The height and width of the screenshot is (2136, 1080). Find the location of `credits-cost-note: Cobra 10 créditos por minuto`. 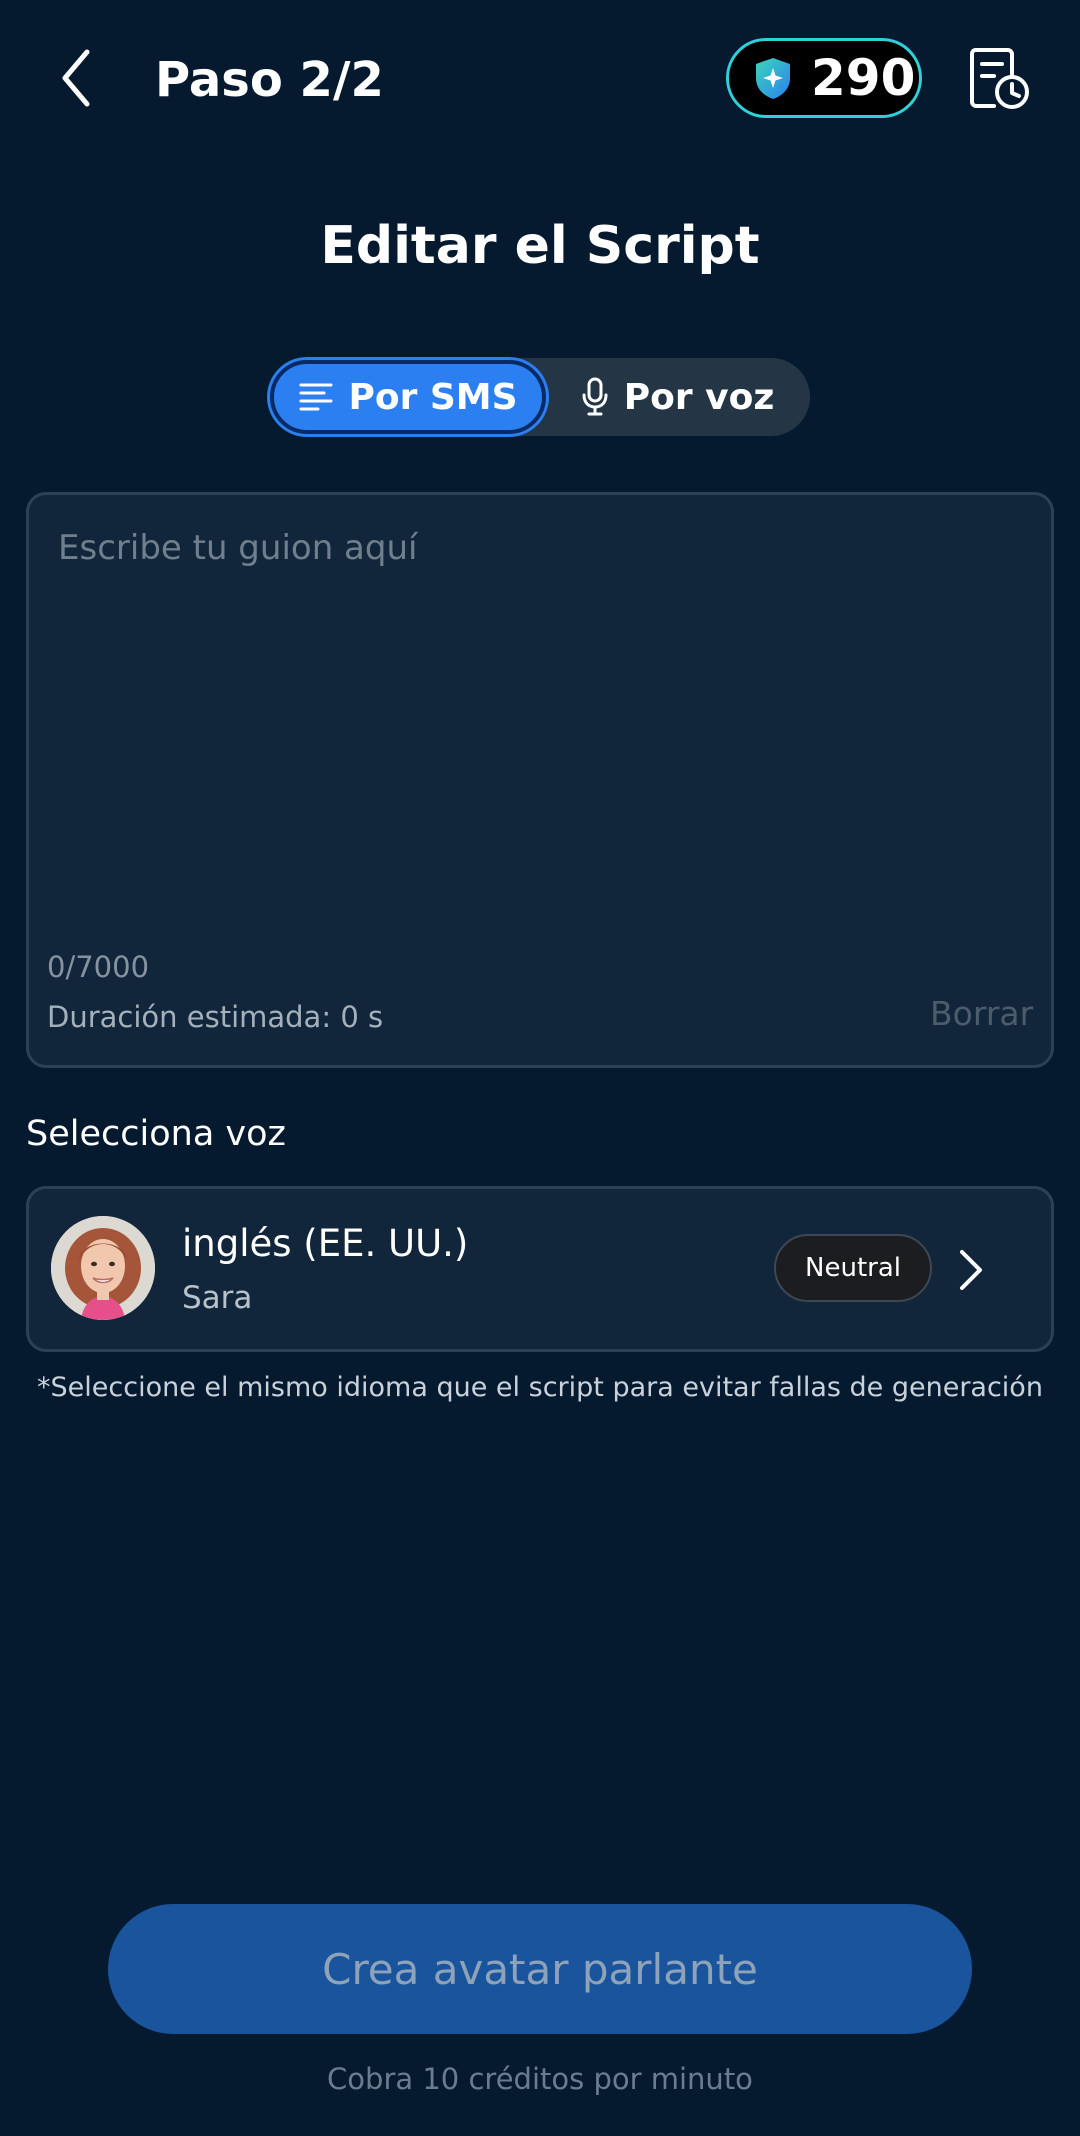

credits-cost-note: Cobra 10 créditos por minuto is located at coordinates (540, 2079).